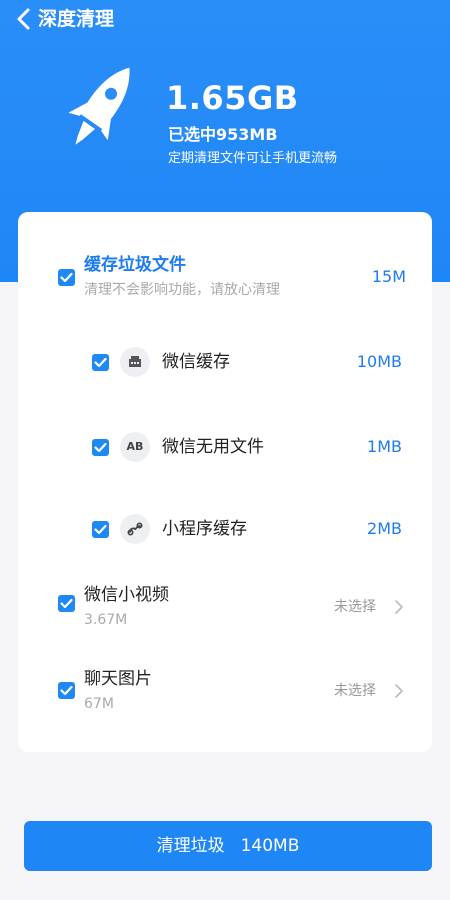 This screenshot has width=450, height=900. I want to click on checkbox-wechat-cache, so click(100, 362).